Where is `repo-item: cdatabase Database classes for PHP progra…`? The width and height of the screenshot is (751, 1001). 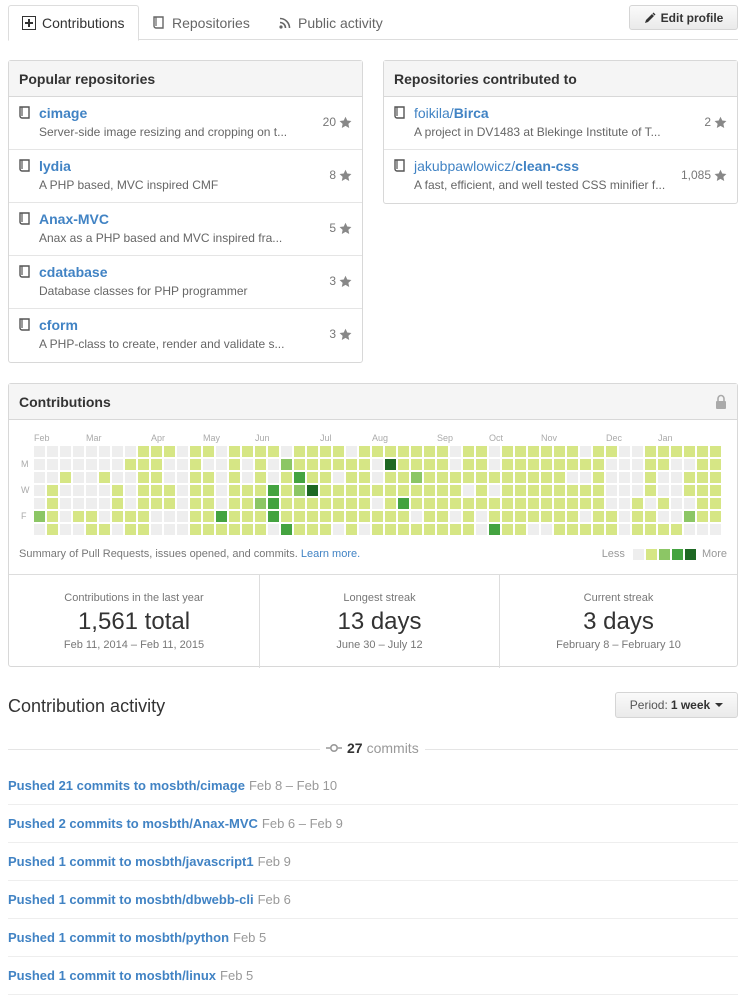 repo-item: cdatabase Database classes for PHP progra… is located at coordinates (185, 282).